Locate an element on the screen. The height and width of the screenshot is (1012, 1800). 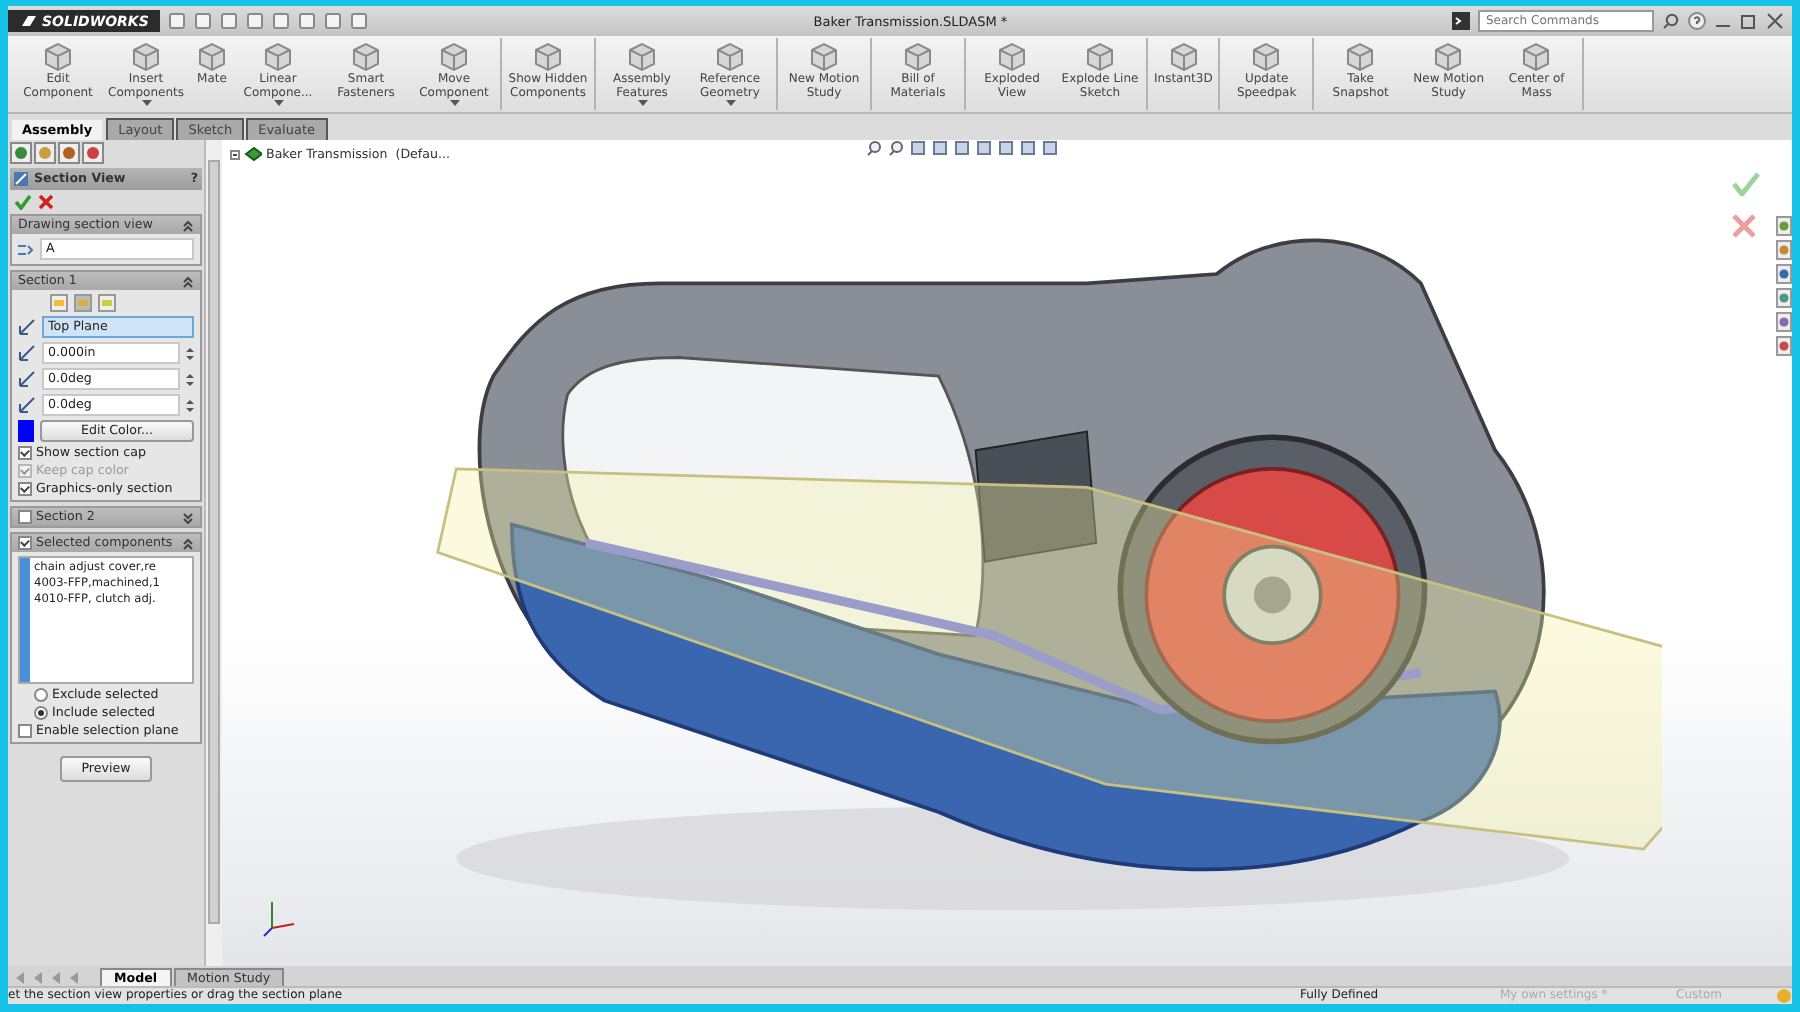
property-manager-icon is located at coordinates (45, 153).